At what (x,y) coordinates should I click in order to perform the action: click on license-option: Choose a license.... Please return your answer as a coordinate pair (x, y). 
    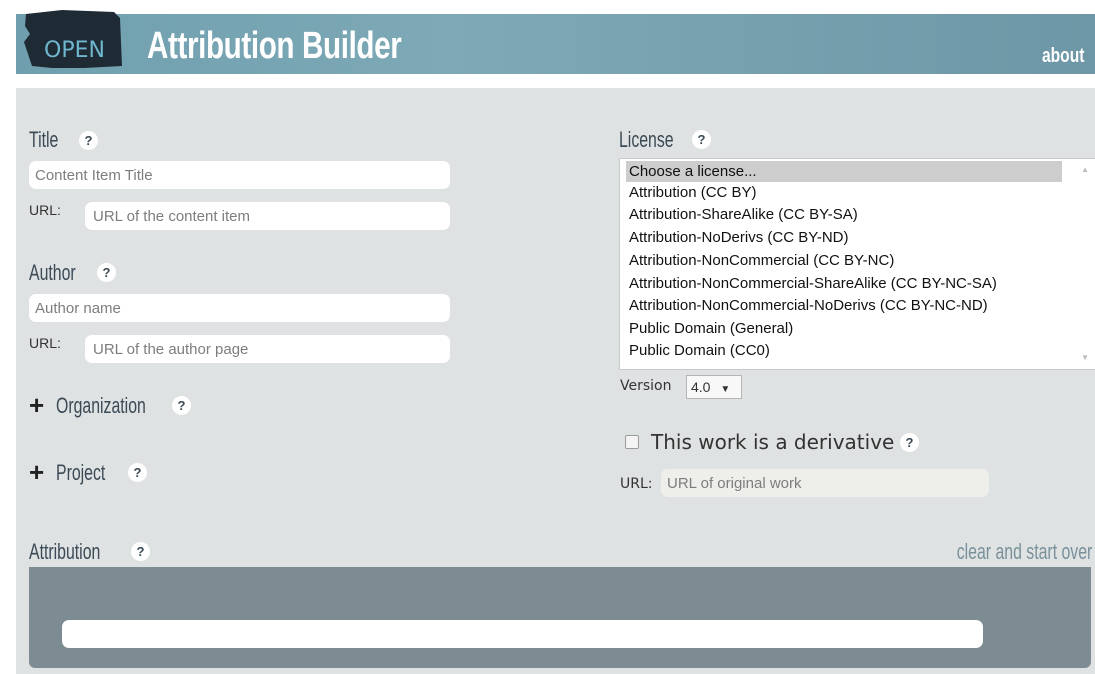
    Looking at the image, I should click on (844, 171).